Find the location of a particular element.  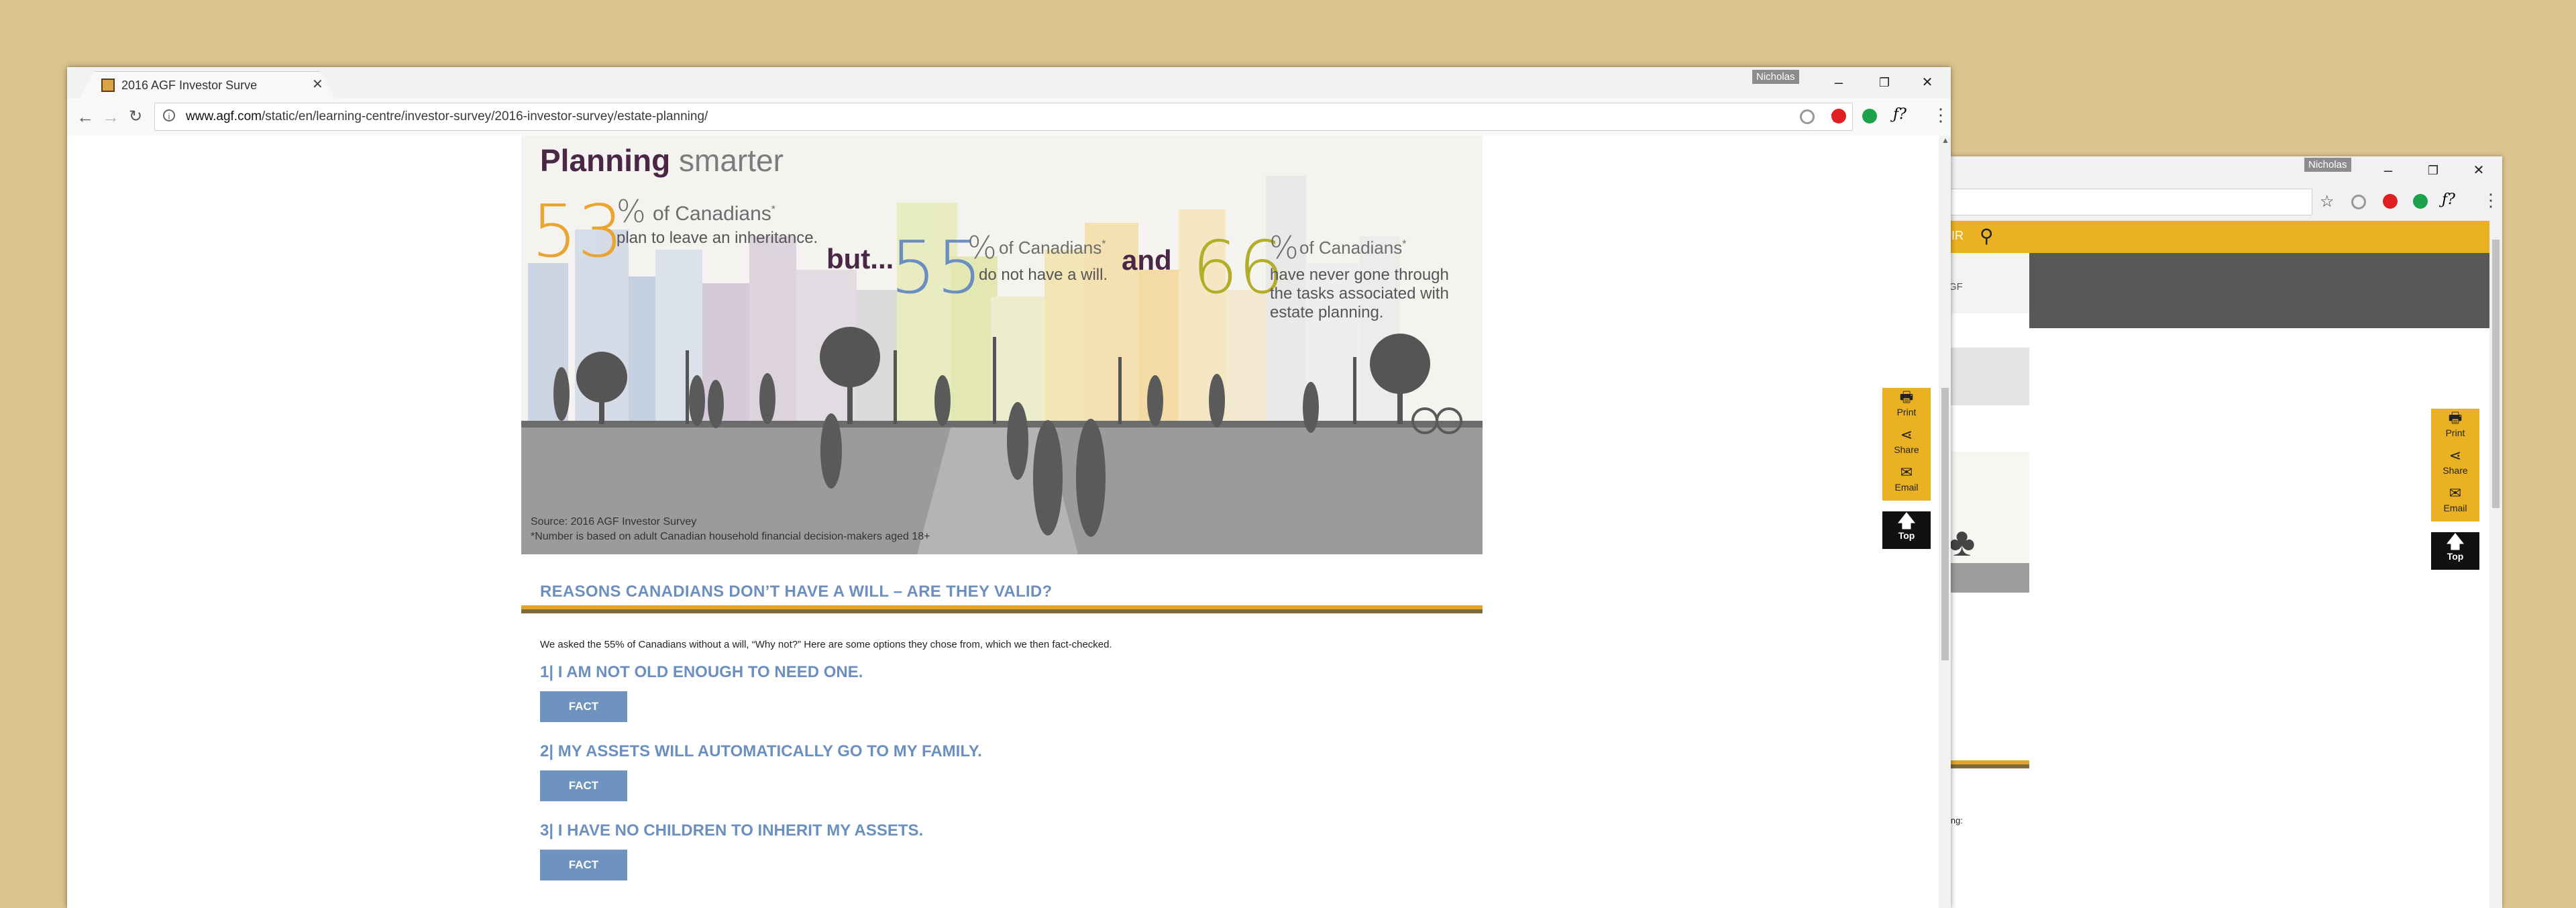

opera-extension-icon is located at coordinates (1838, 116).